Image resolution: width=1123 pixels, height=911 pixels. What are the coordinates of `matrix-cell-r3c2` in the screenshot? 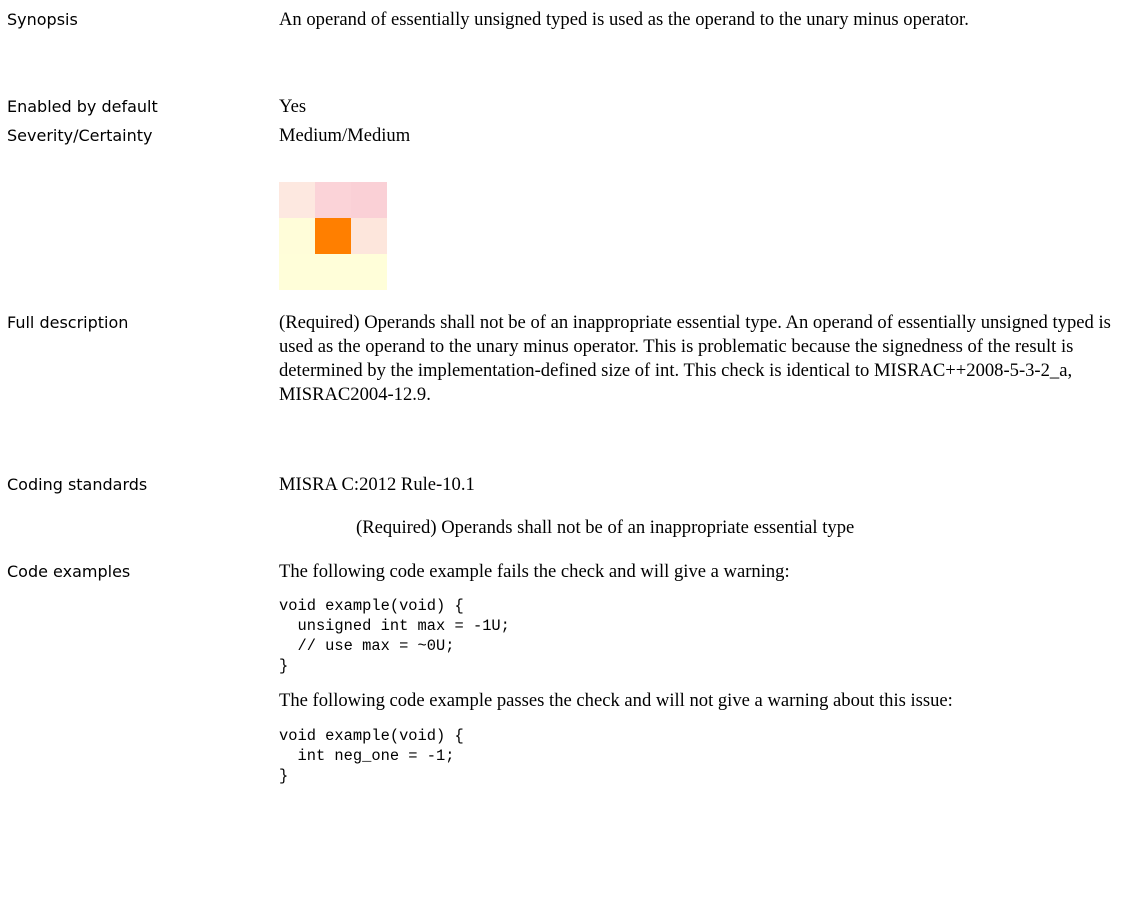 It's located at (333, 272).